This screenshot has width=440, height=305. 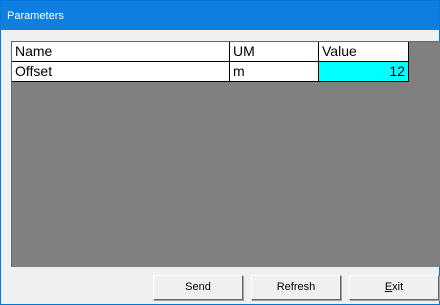 What do you see at coordinates (364, 72) in the screenshot?
I see `table-row-offset-value: 12` at bounding box center [364, 72].